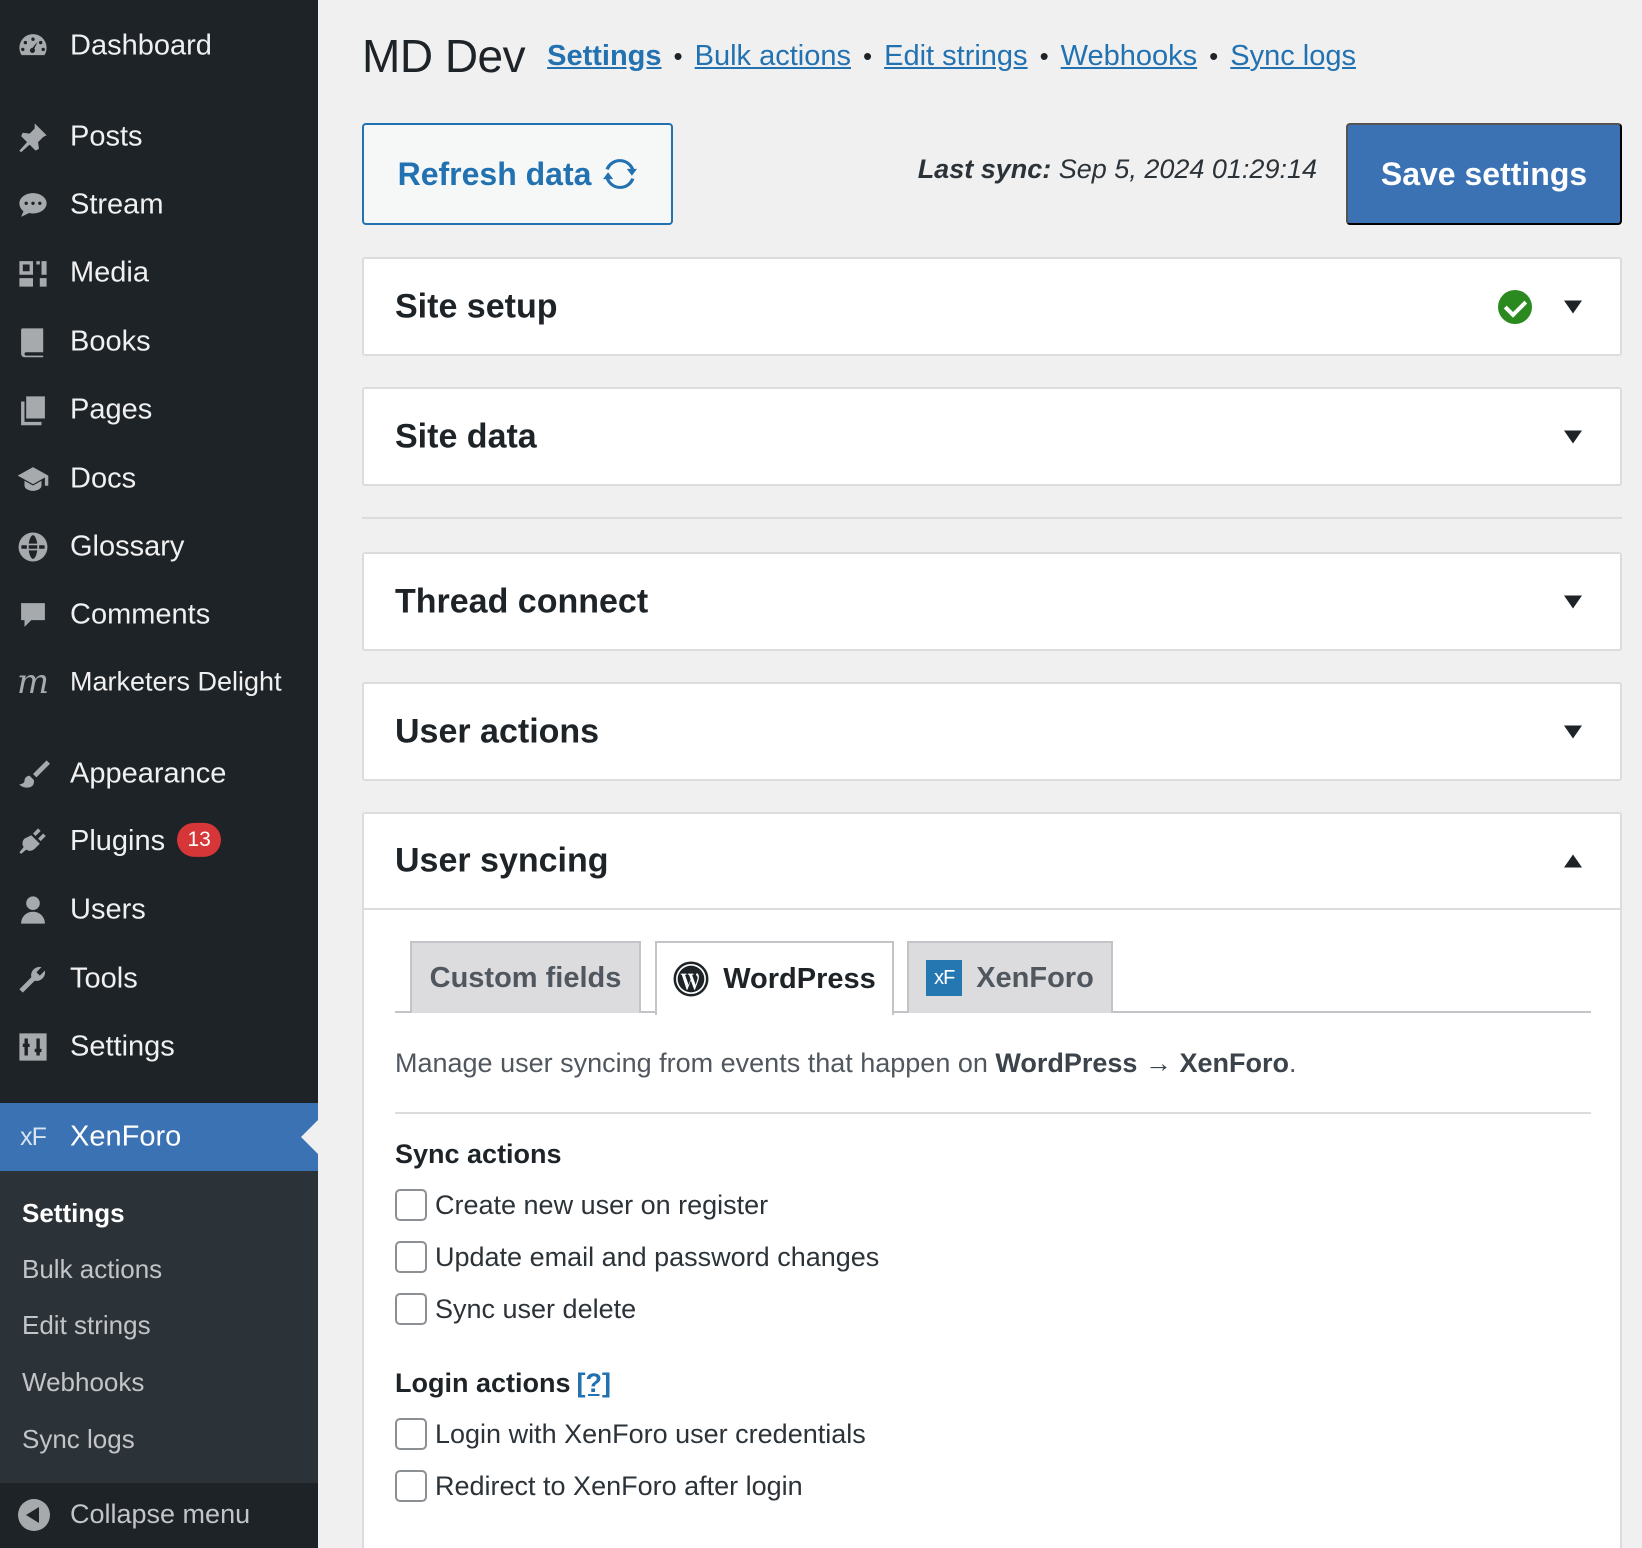  Describe the element at coordinates (33, 682) in the screenshot. I see `marketers-delight-logo-icon: m` at that location.